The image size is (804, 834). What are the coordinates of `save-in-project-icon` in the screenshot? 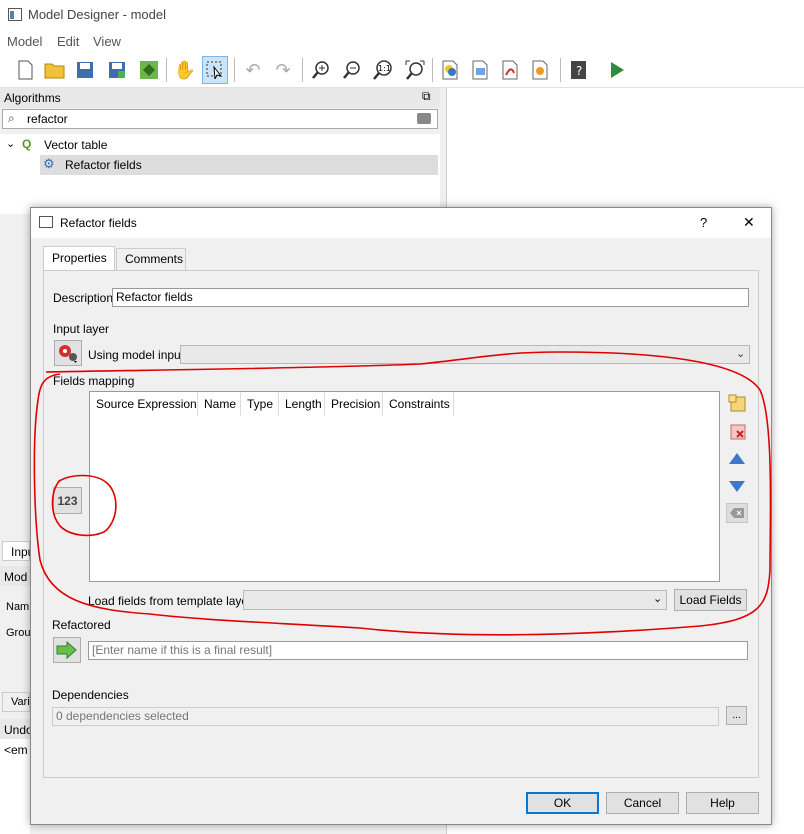 It's located at (149, 70).